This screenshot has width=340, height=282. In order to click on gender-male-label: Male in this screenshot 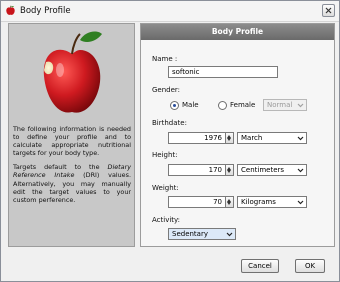, I will do `click(190, 105)`.